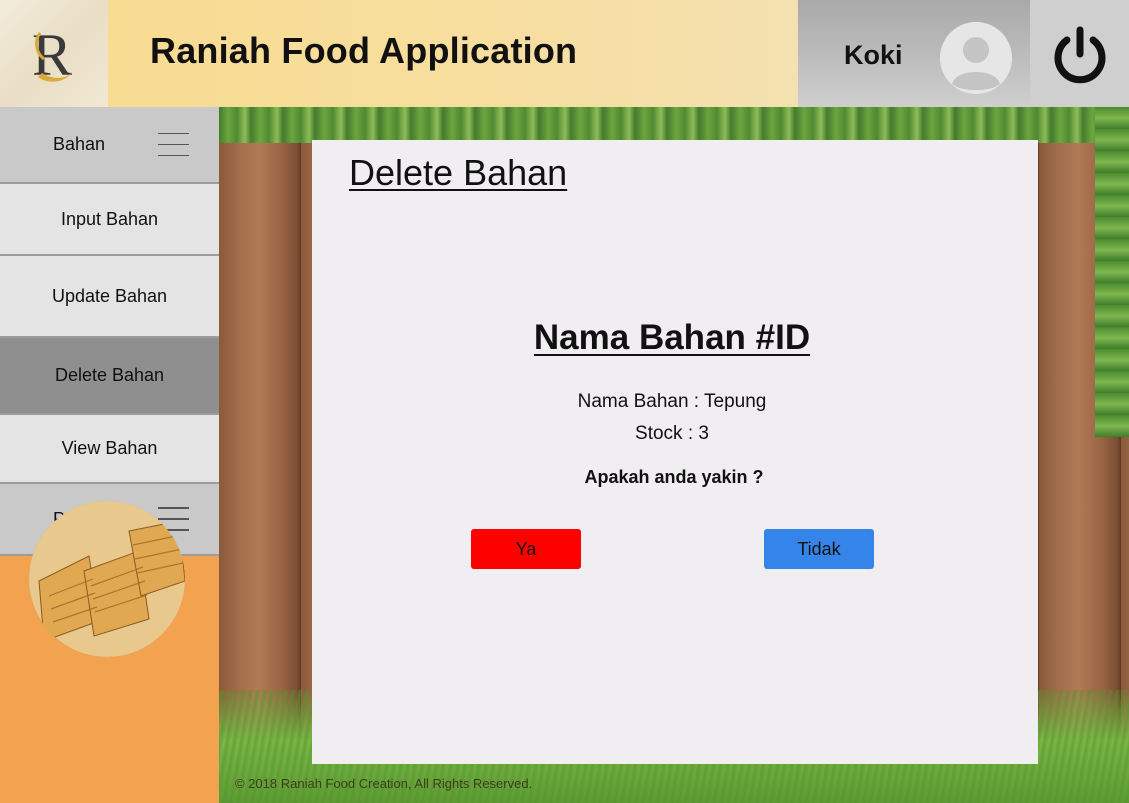 The height and width of the screenshot is (803, 1129). I want to click on layered-cake-photo, so click(107, 579).